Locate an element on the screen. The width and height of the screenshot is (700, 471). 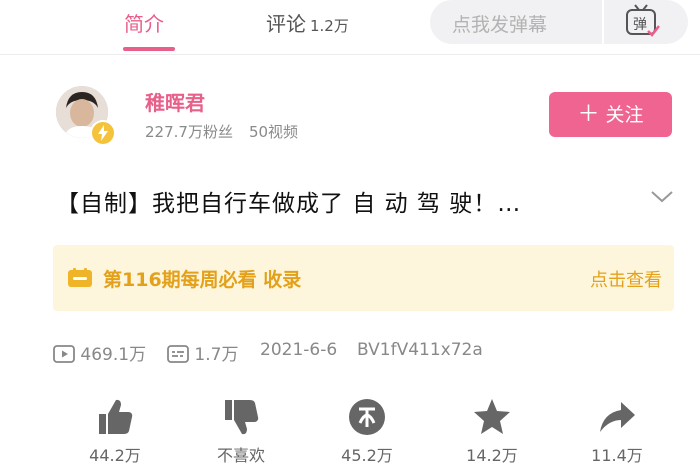
dislike-button: 不喜欢 is located at coordinates (241, 431).